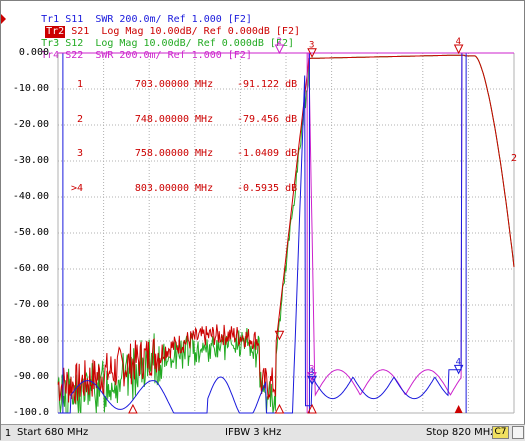 The image size is (525, 441). I want to click on marker-row: 2 748.00000 MHz -79.456 dB, so click(179, 120).